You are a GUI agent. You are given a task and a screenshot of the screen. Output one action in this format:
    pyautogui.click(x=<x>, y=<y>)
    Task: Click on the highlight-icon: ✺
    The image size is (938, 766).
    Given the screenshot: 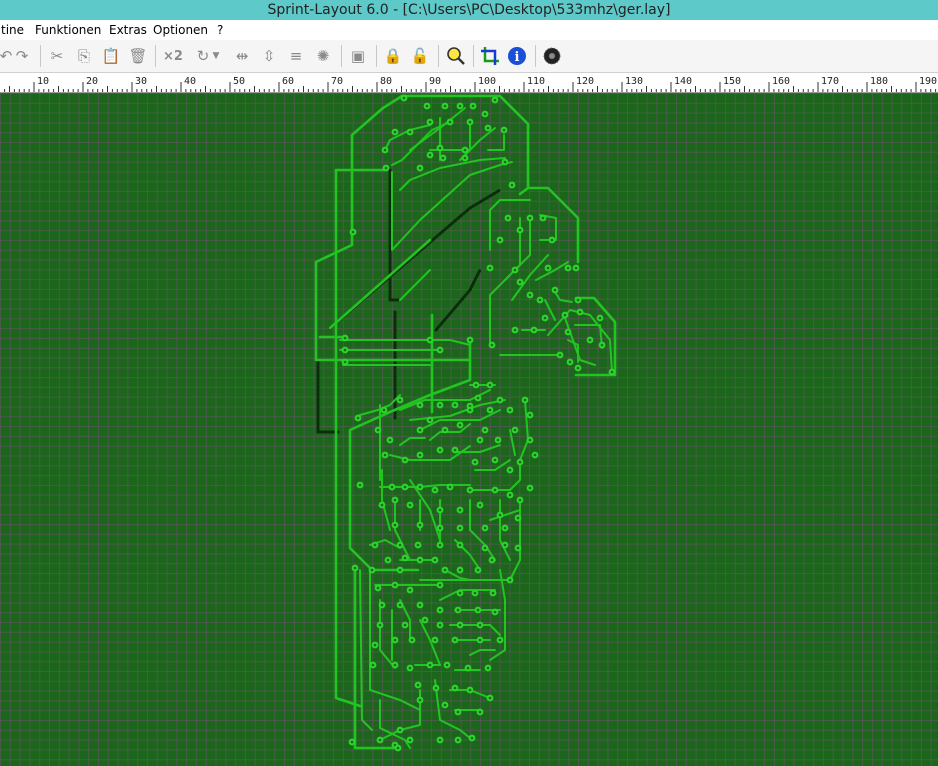 What is the action you would take?
    pyautogui.click(x=323, y=56)
    